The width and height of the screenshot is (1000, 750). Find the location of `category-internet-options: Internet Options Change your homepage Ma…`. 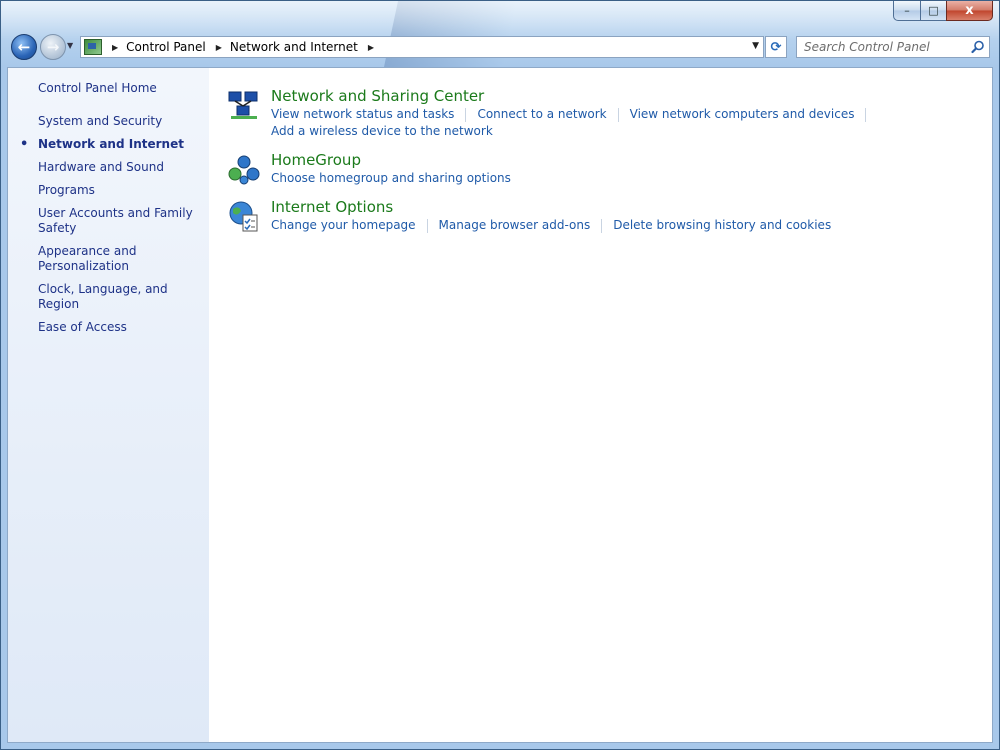

category-internet-options: Internet Options Change your homepage Ma… is located at coordinates (605, 215).